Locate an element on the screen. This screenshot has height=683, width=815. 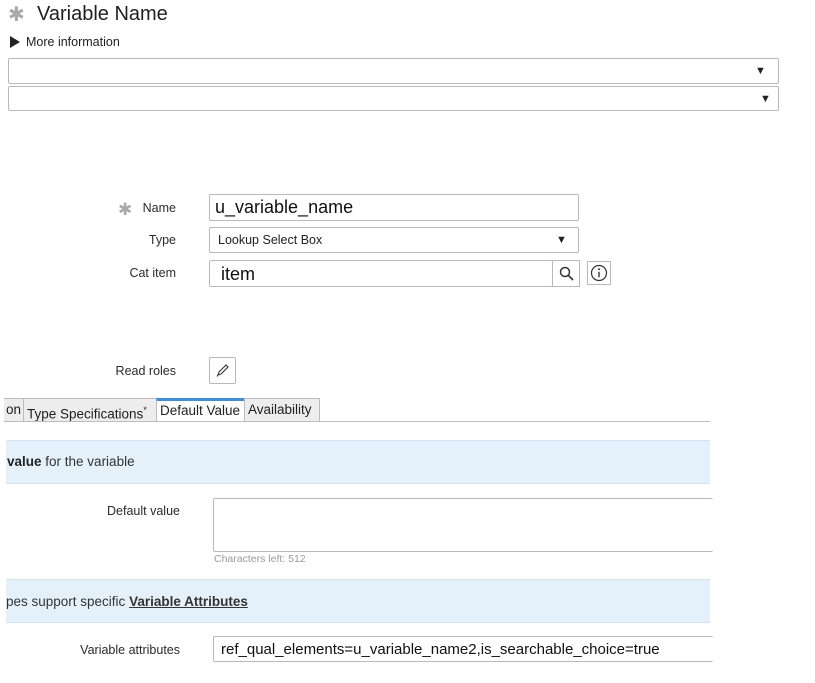
more-information-toggle: More information is located at coordinates (64, 42).